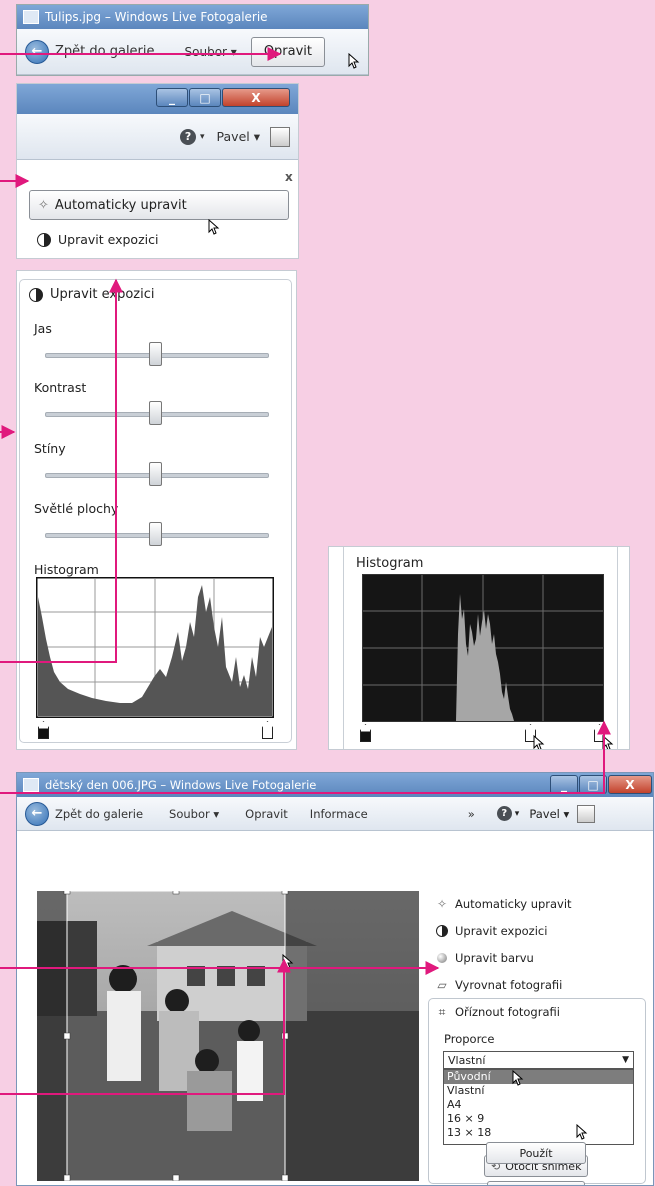  What do you see at coordinates (156, 17) in the screenshot?
I see `window-title: Tulips.jpg – Windows Live Fotogalerie` at bounding box center [156, 17].